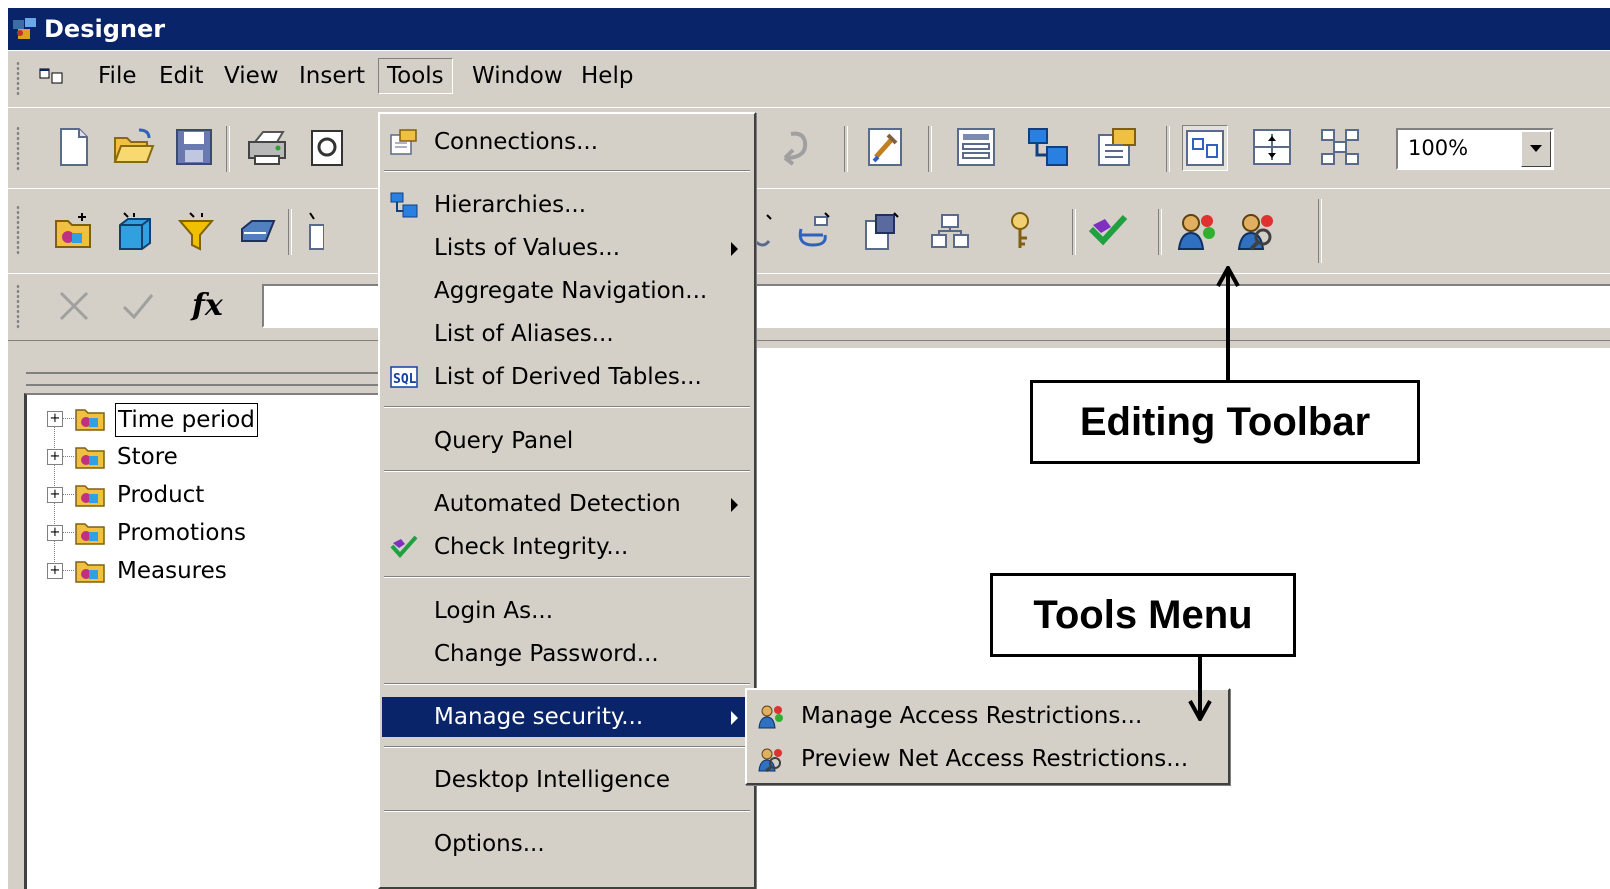 The height and width of the screenshot is (889, 1610). What do you see at coordinates (1074, 232) in the screenshot?
I see `toolbar-separator` at bounding box center [1074, 232].